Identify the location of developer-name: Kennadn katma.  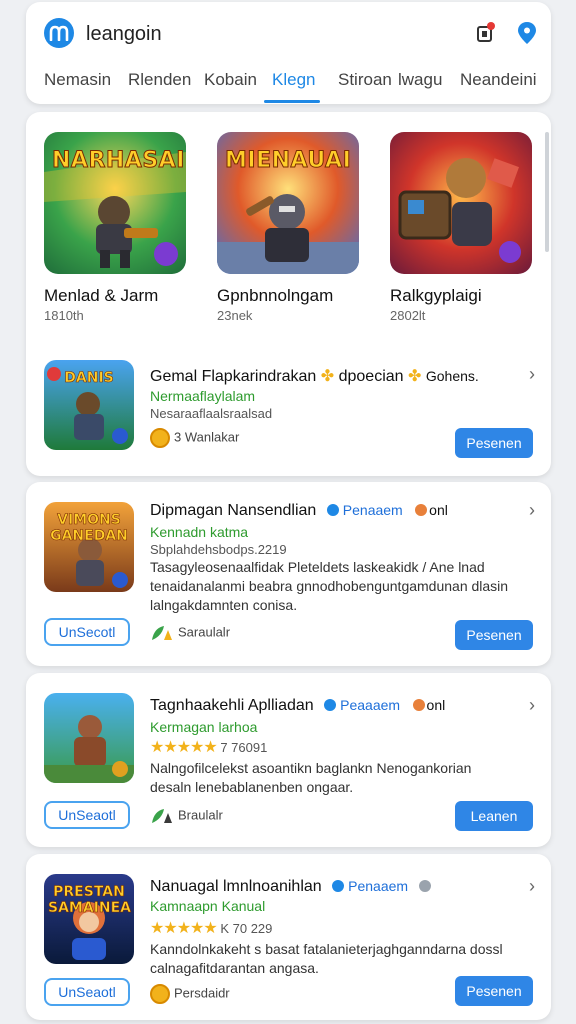
(199, 532).